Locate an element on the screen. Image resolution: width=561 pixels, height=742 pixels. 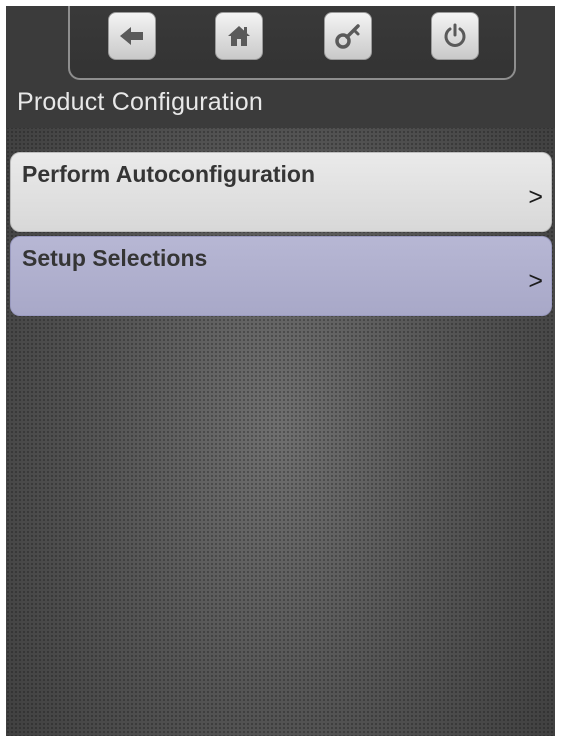
power-button is located at coordinates (455, 36).